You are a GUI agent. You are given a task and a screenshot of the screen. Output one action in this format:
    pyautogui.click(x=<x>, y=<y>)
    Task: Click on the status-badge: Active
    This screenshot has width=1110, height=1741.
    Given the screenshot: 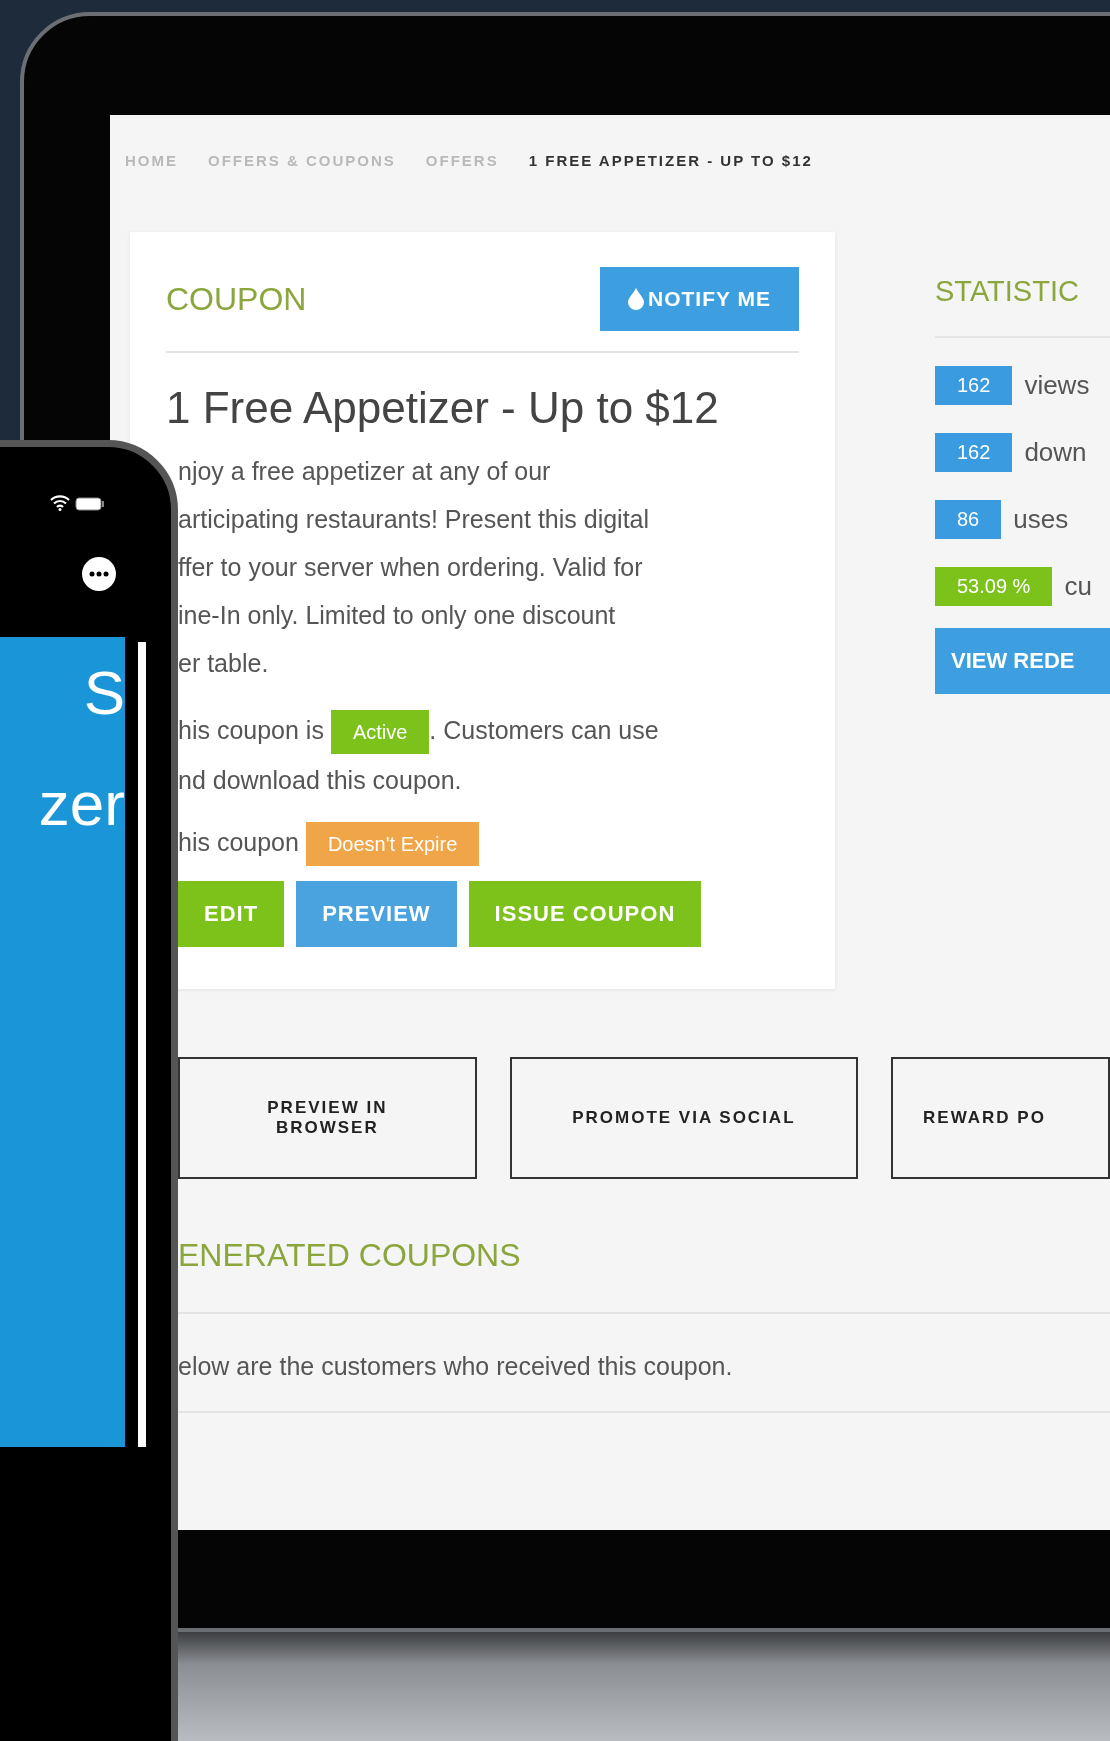 What is the action you would take?
    pyautogui.click(x=380, y=732)
    